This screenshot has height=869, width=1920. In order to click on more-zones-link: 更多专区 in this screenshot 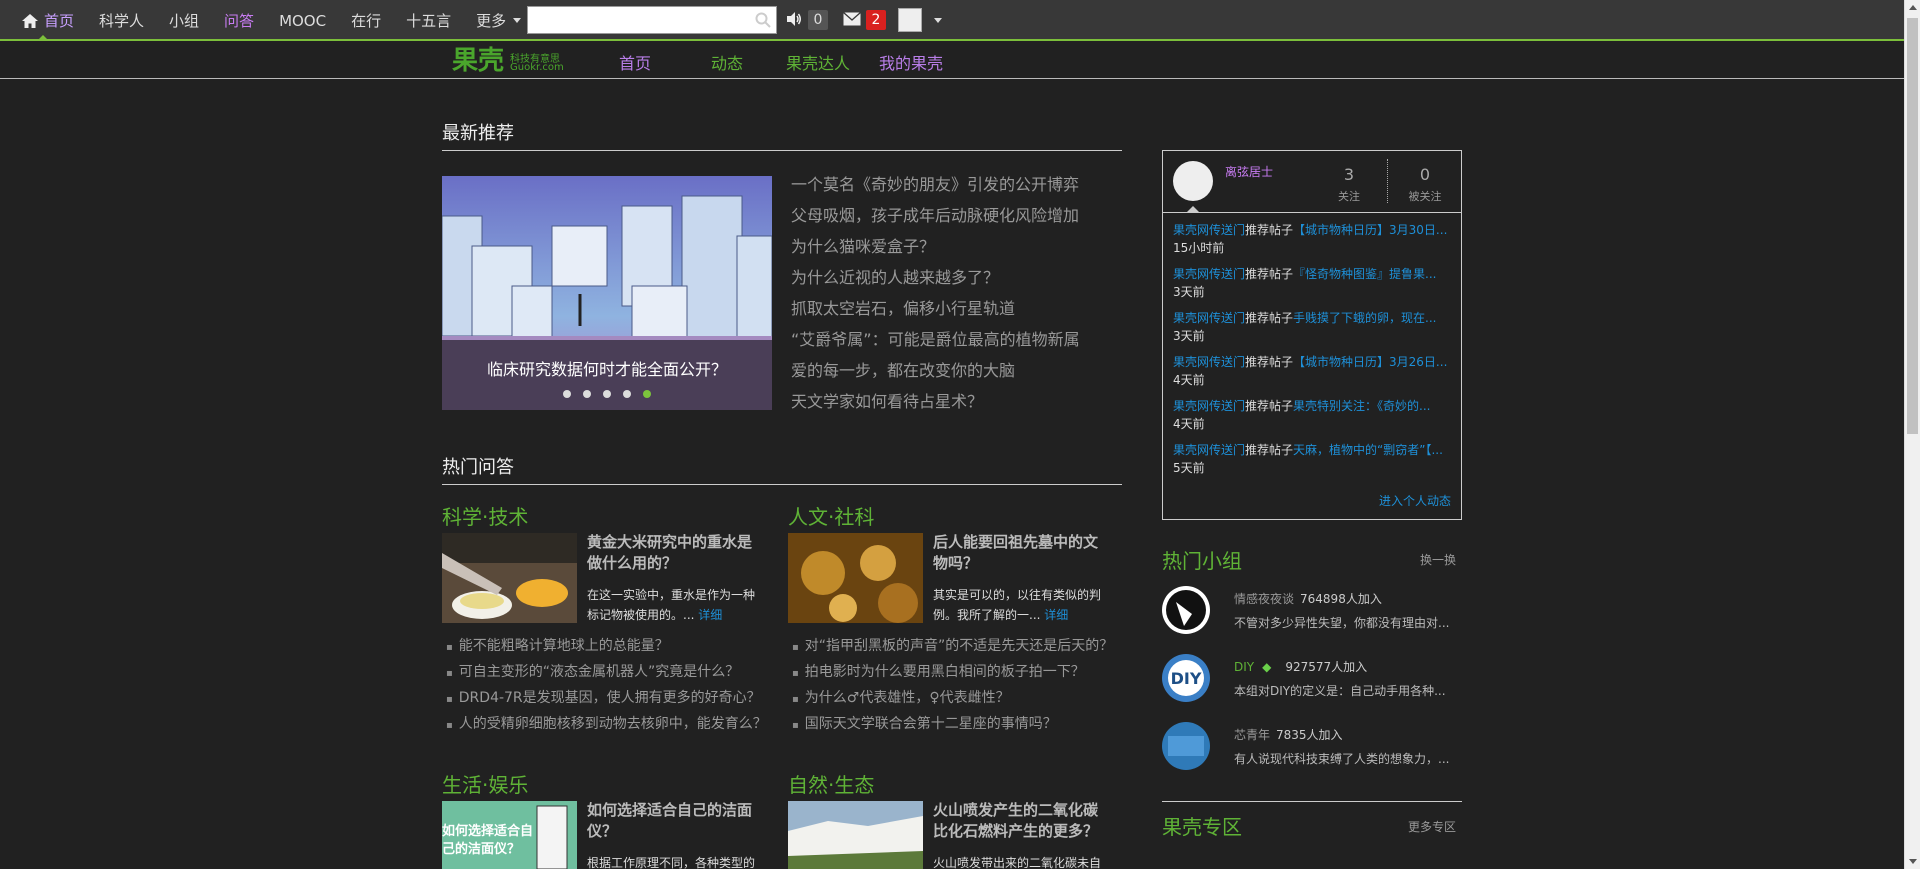, I will do `click(1432, 826)`.